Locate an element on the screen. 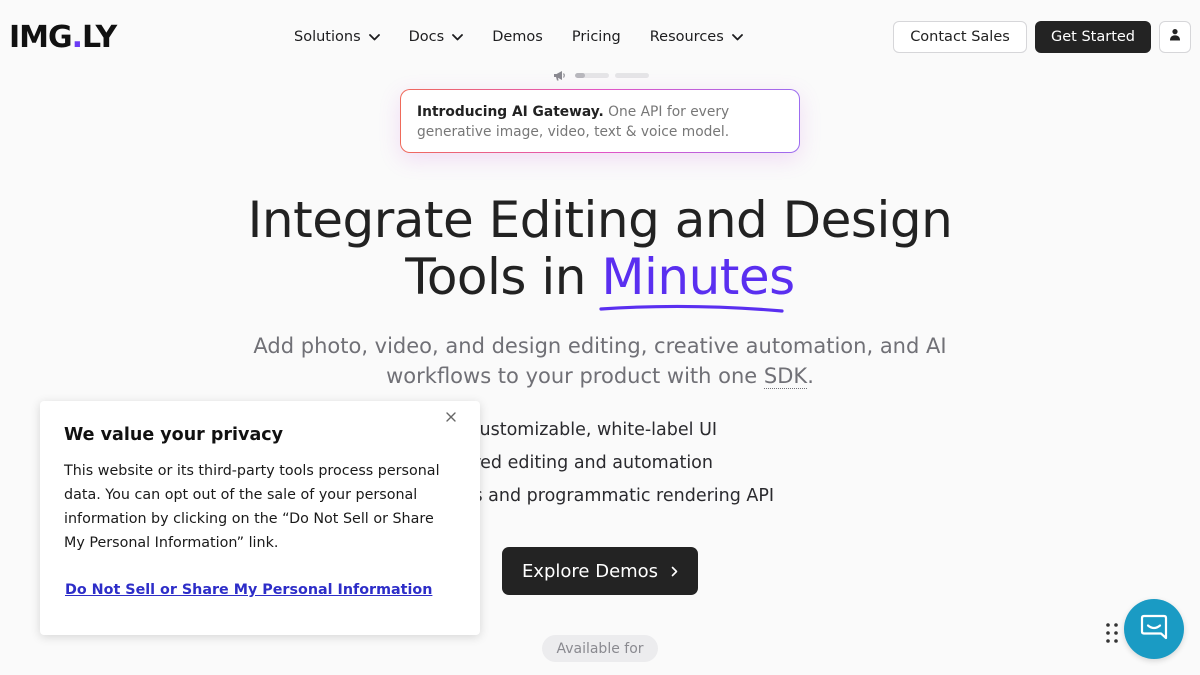 The height and width of the screenshot is (675, 1200). privacy-title: We value your privacy is located at coordinates (174, 435).